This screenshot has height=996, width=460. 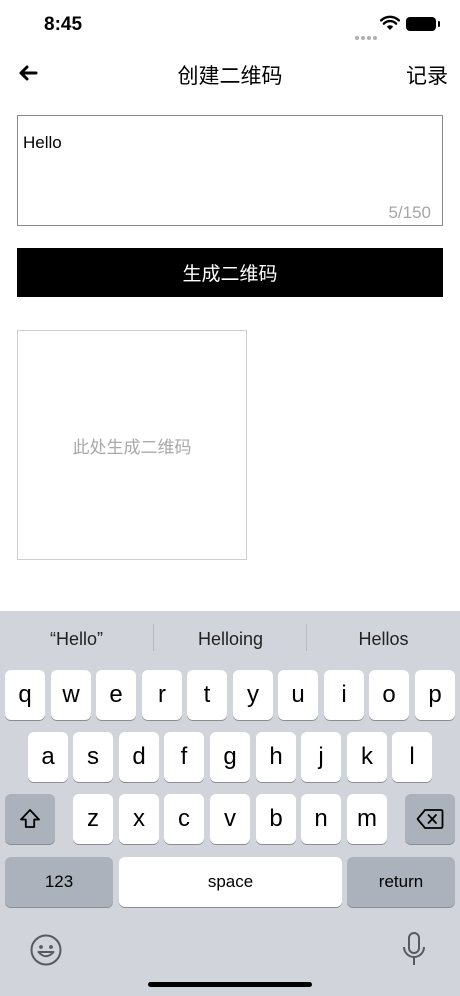 What do you see at coordinates (367, 819) in the screenshot?
I see `key-m: m` at bounding box center [367, 819].